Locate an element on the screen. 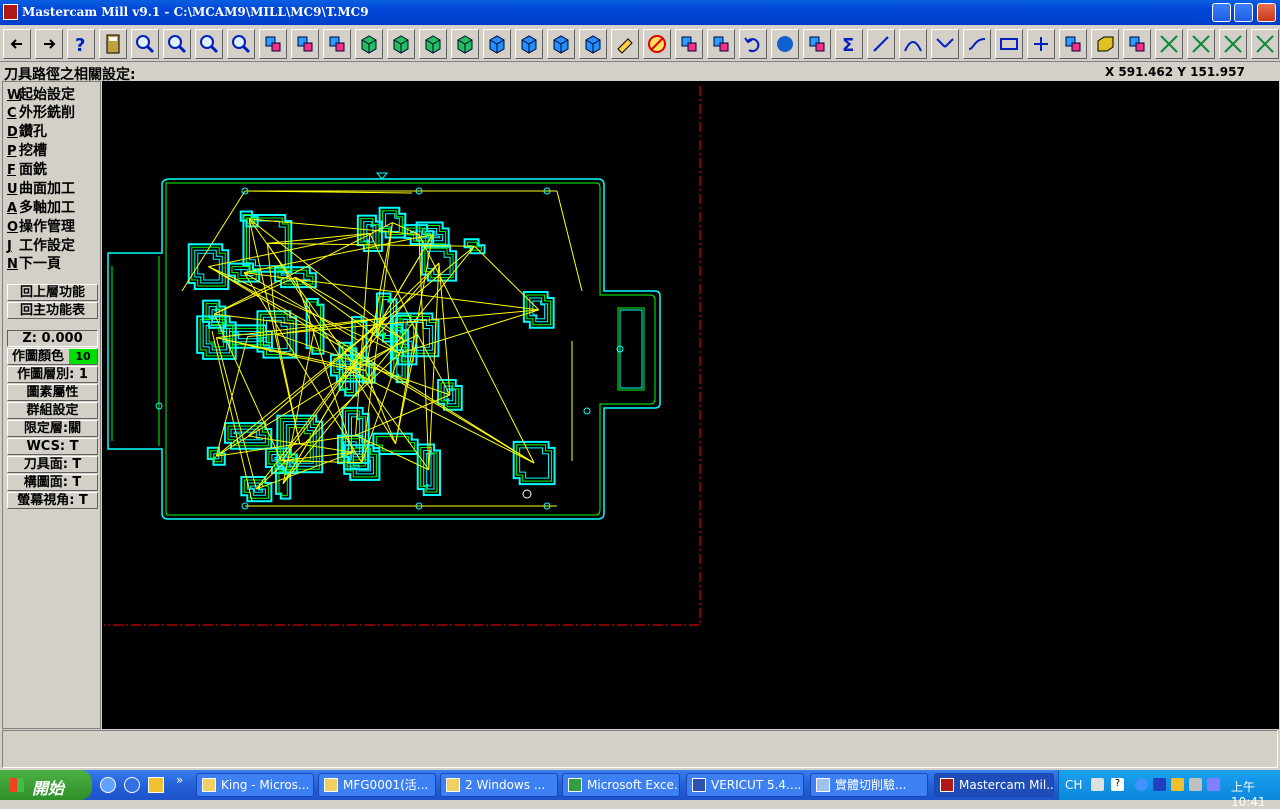 The image size is (1280, 809). start-label: 開始 is located at coordinates (48, 788).